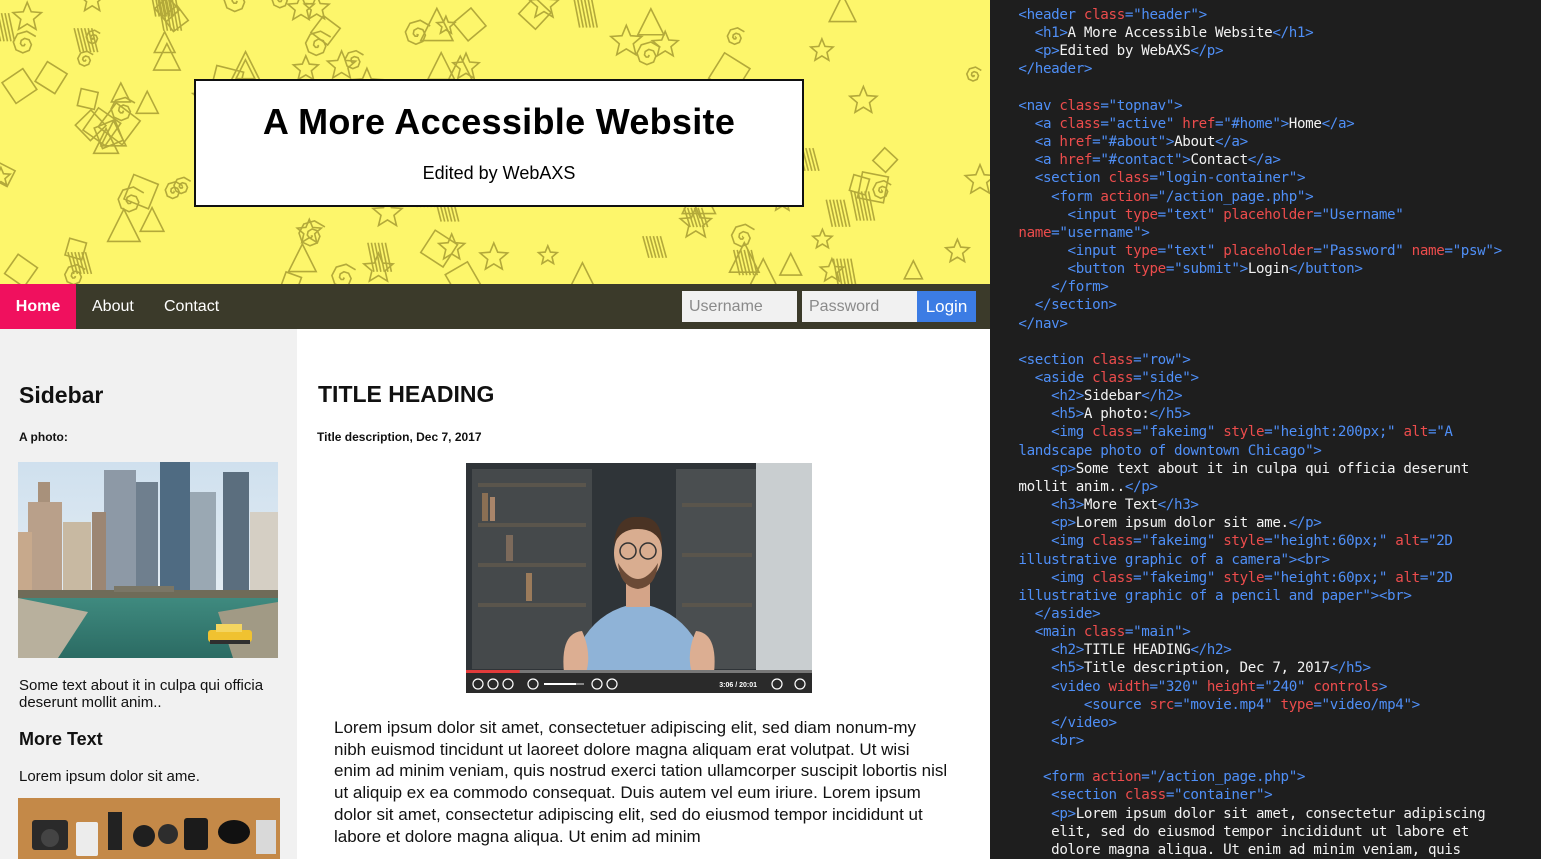  What do you see at coordinates (1100, 232) in the screenshot?
I see `code-token: "username"` at bounding box center [1100, 232].